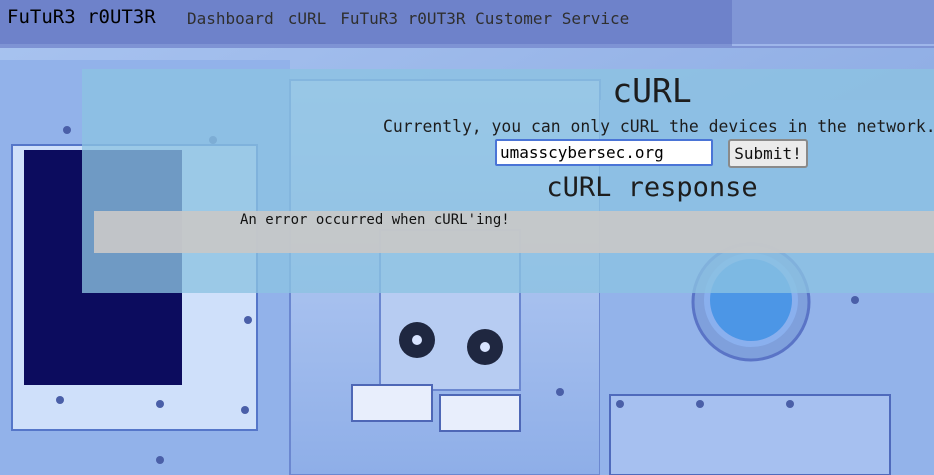 This screenshot has height=475, width=934. What do you see at coordinates (81, 17) in the screenshot?
I see `brand-link: FuTuR3 r0UT3R` at bounding box center [81, 17].